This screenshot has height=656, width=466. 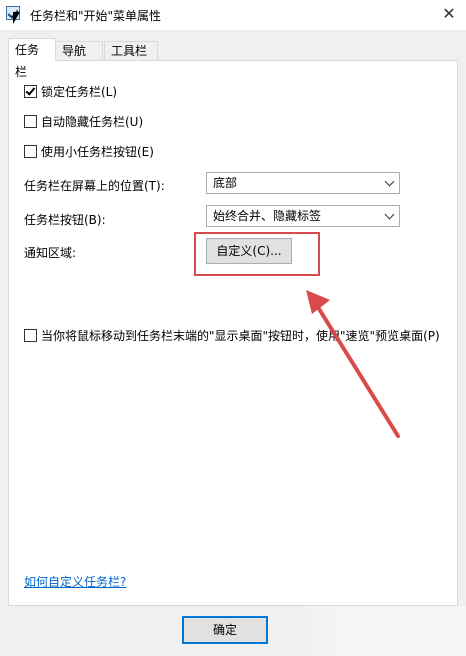 What do you see at coordinates (382, 631) in the screenshot?
I see `watermark-overlay` at bounding box center [382, 631].